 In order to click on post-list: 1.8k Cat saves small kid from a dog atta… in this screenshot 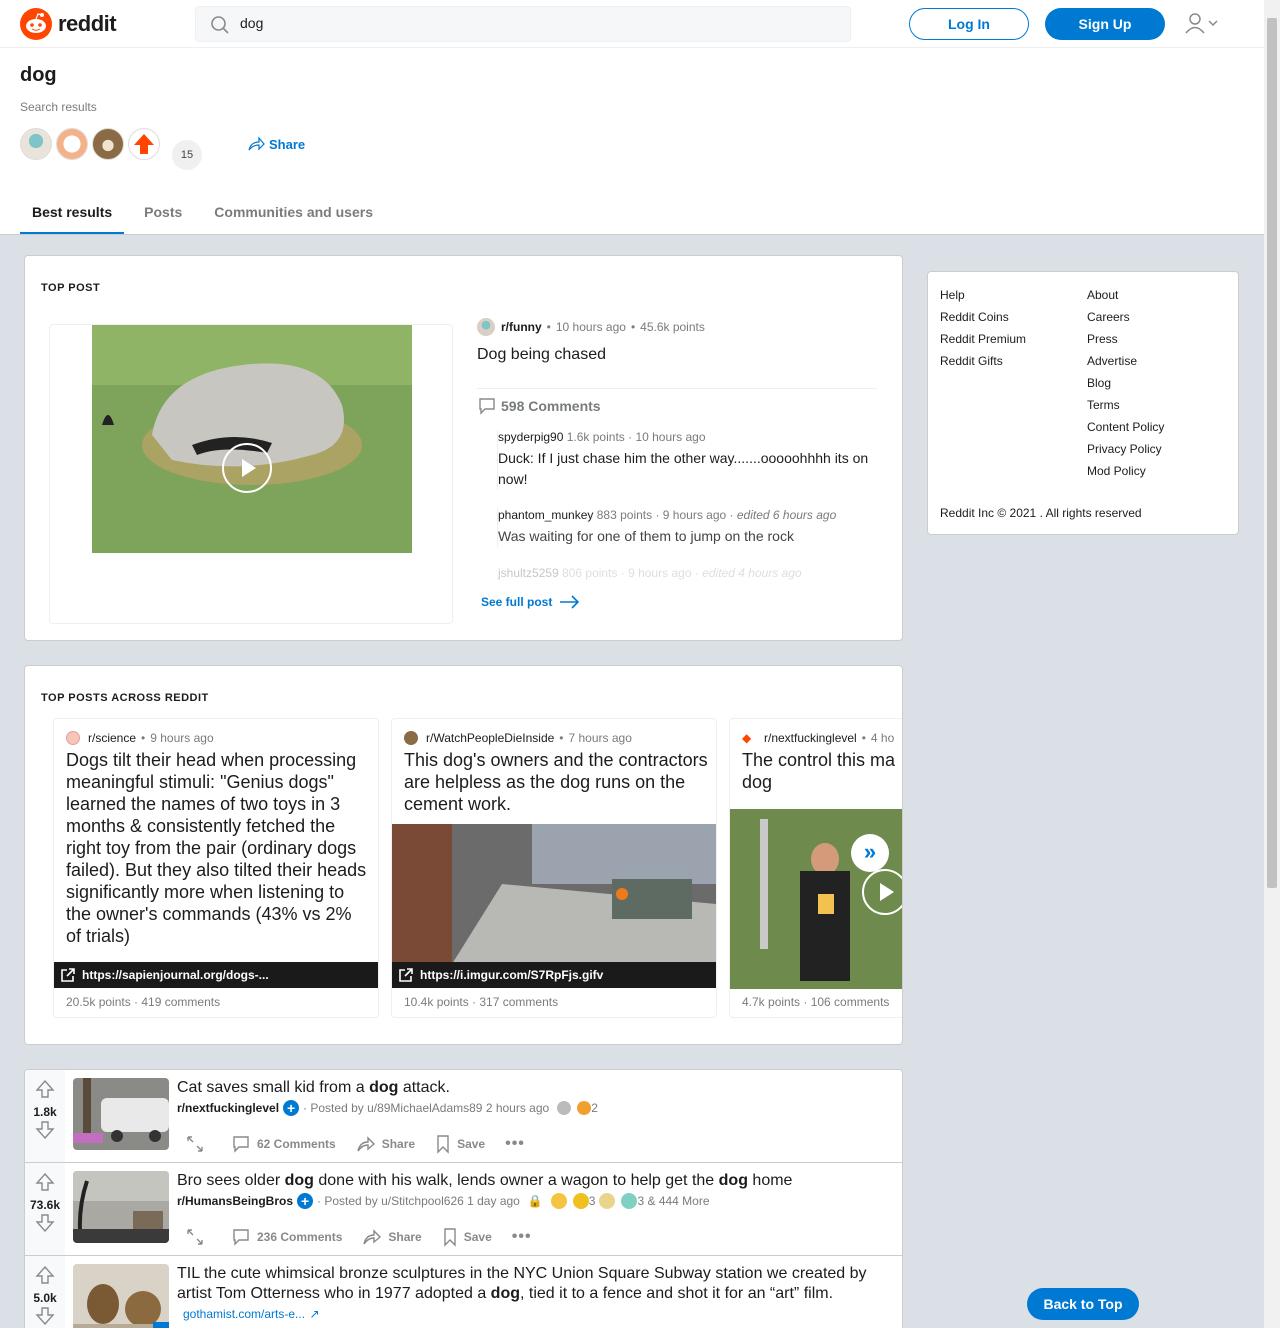, I will do `click(463, 1198)`.